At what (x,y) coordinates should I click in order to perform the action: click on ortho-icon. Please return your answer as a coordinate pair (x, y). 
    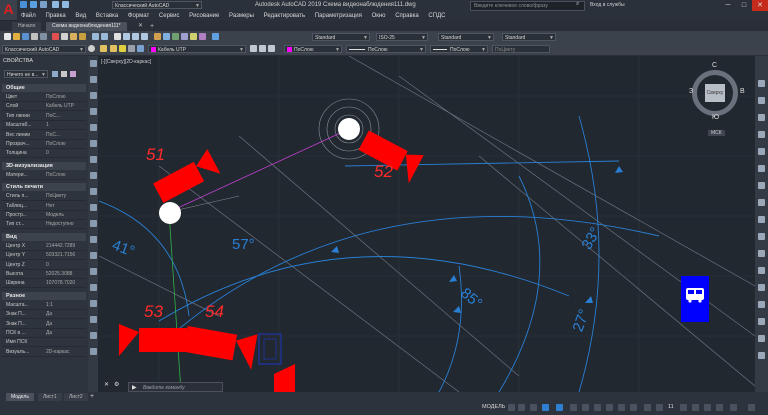
    Looking at the image, I should click on (533, 407).